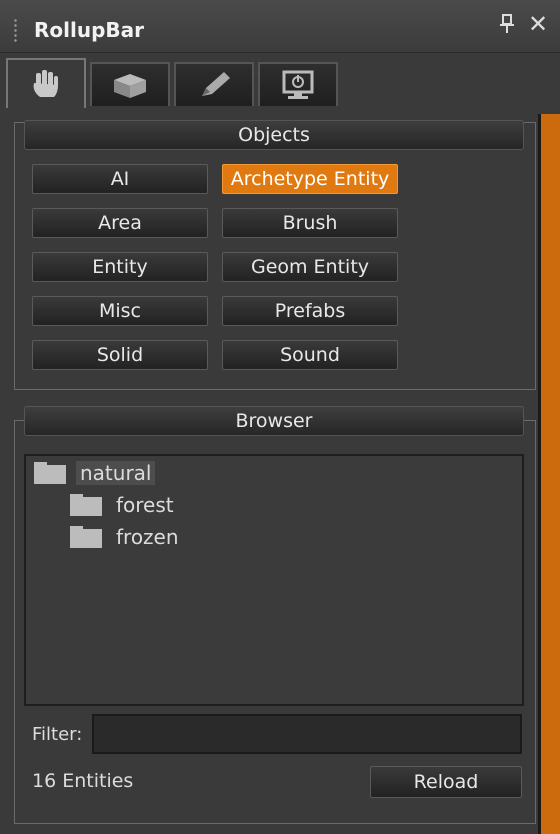 The image size is (560, 834). Describe the element at coordinates (310, 267) in the screenshot. I see `object-button-geom-entity: Geom Entity` at that location.